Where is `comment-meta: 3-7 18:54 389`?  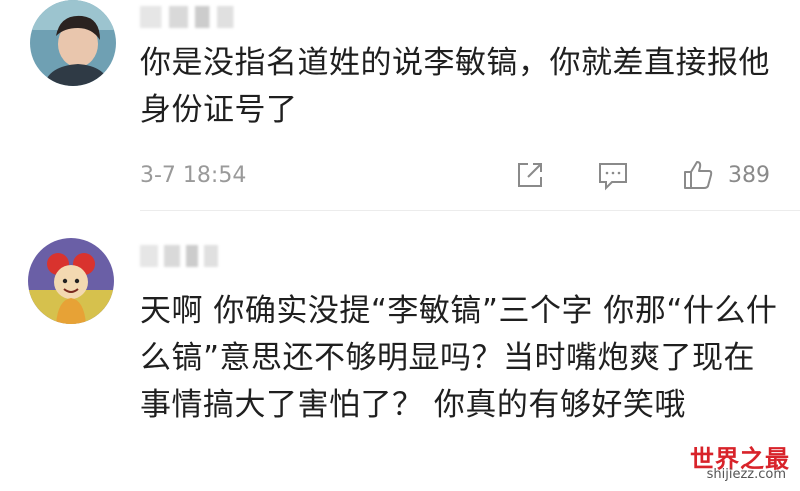
comment-meta: 3-7 18:54 389 is located at coordinates (460, 177).